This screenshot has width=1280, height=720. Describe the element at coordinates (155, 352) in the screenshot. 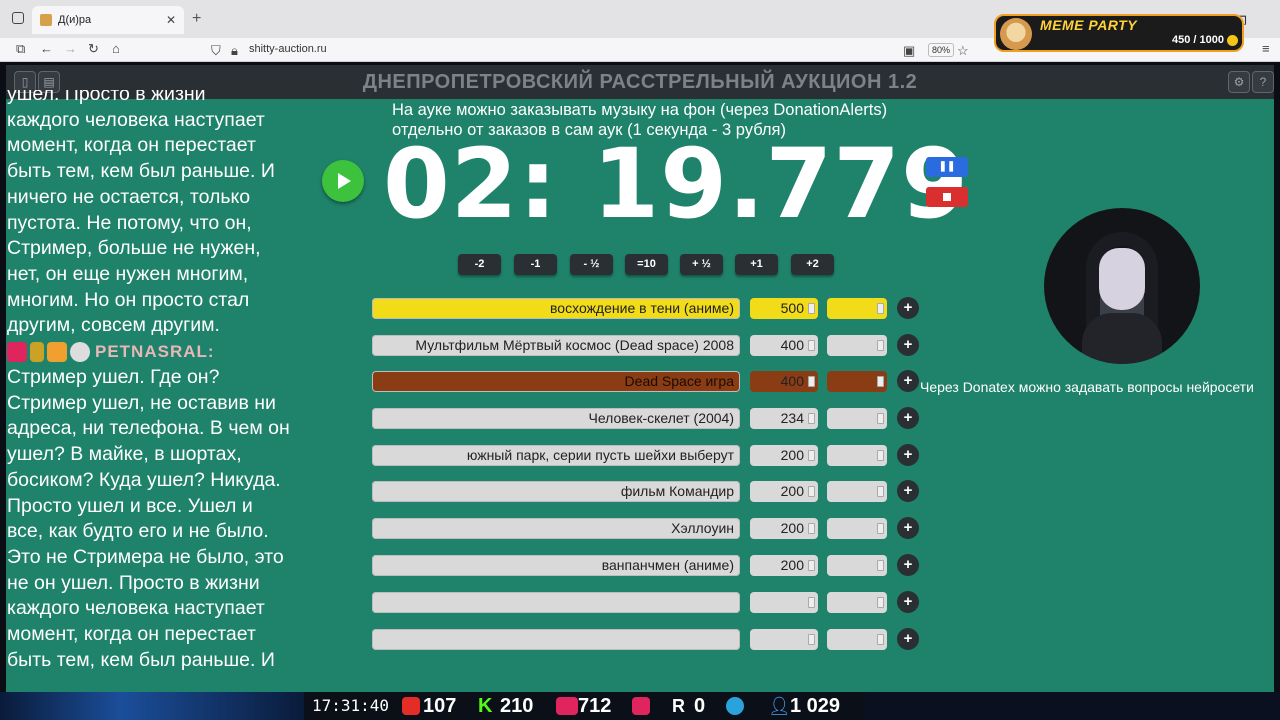

I see `chat-nickname: PETNASRAL:` at that location.